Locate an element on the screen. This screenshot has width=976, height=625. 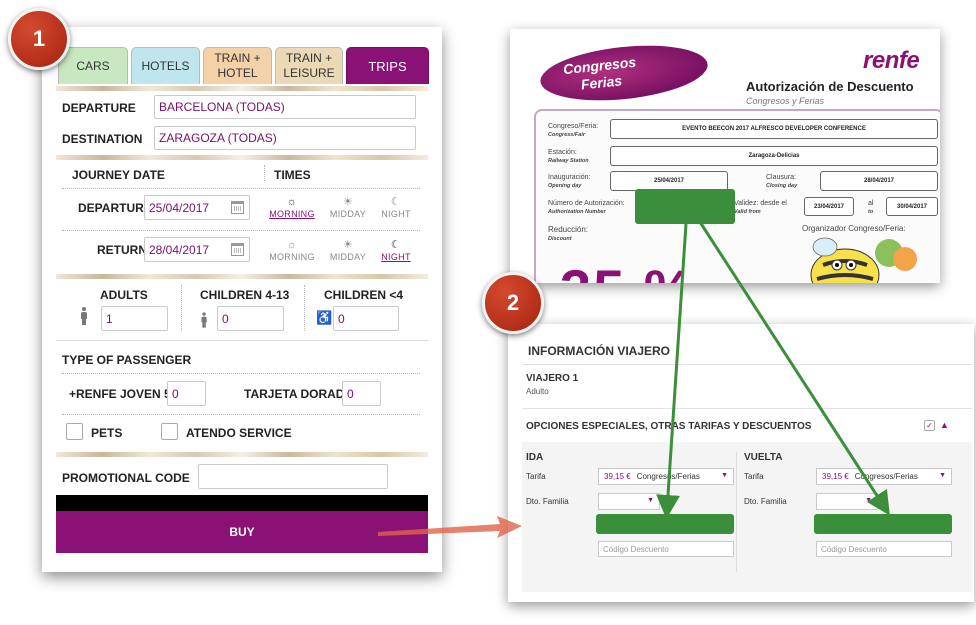
ida-discount-code-input: Código Descuento is located at coordinates (666, 549).